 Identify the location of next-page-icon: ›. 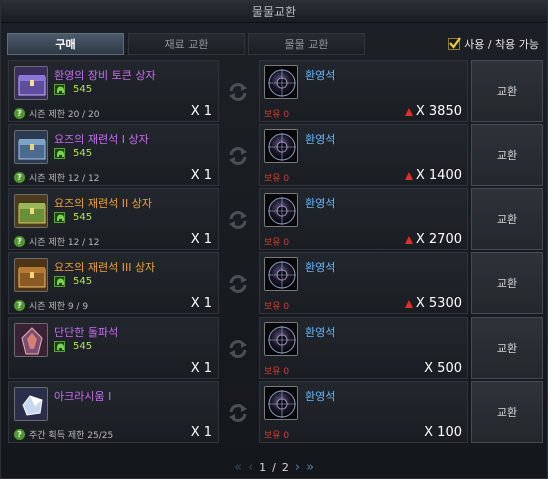
(297, 467).